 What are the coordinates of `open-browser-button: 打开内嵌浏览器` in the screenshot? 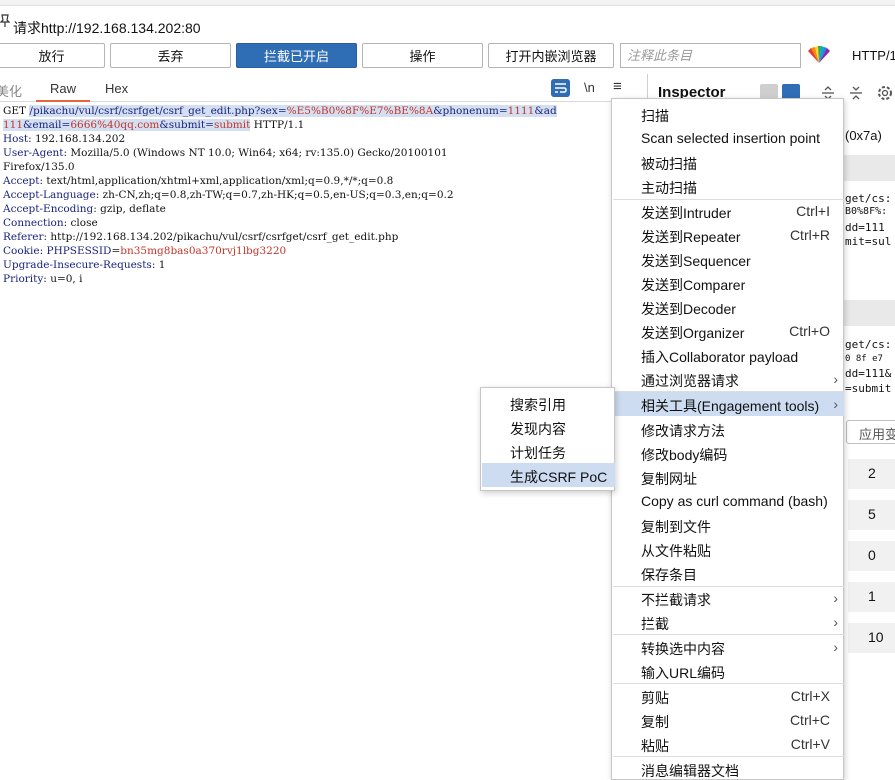 It's located at (551, 55).